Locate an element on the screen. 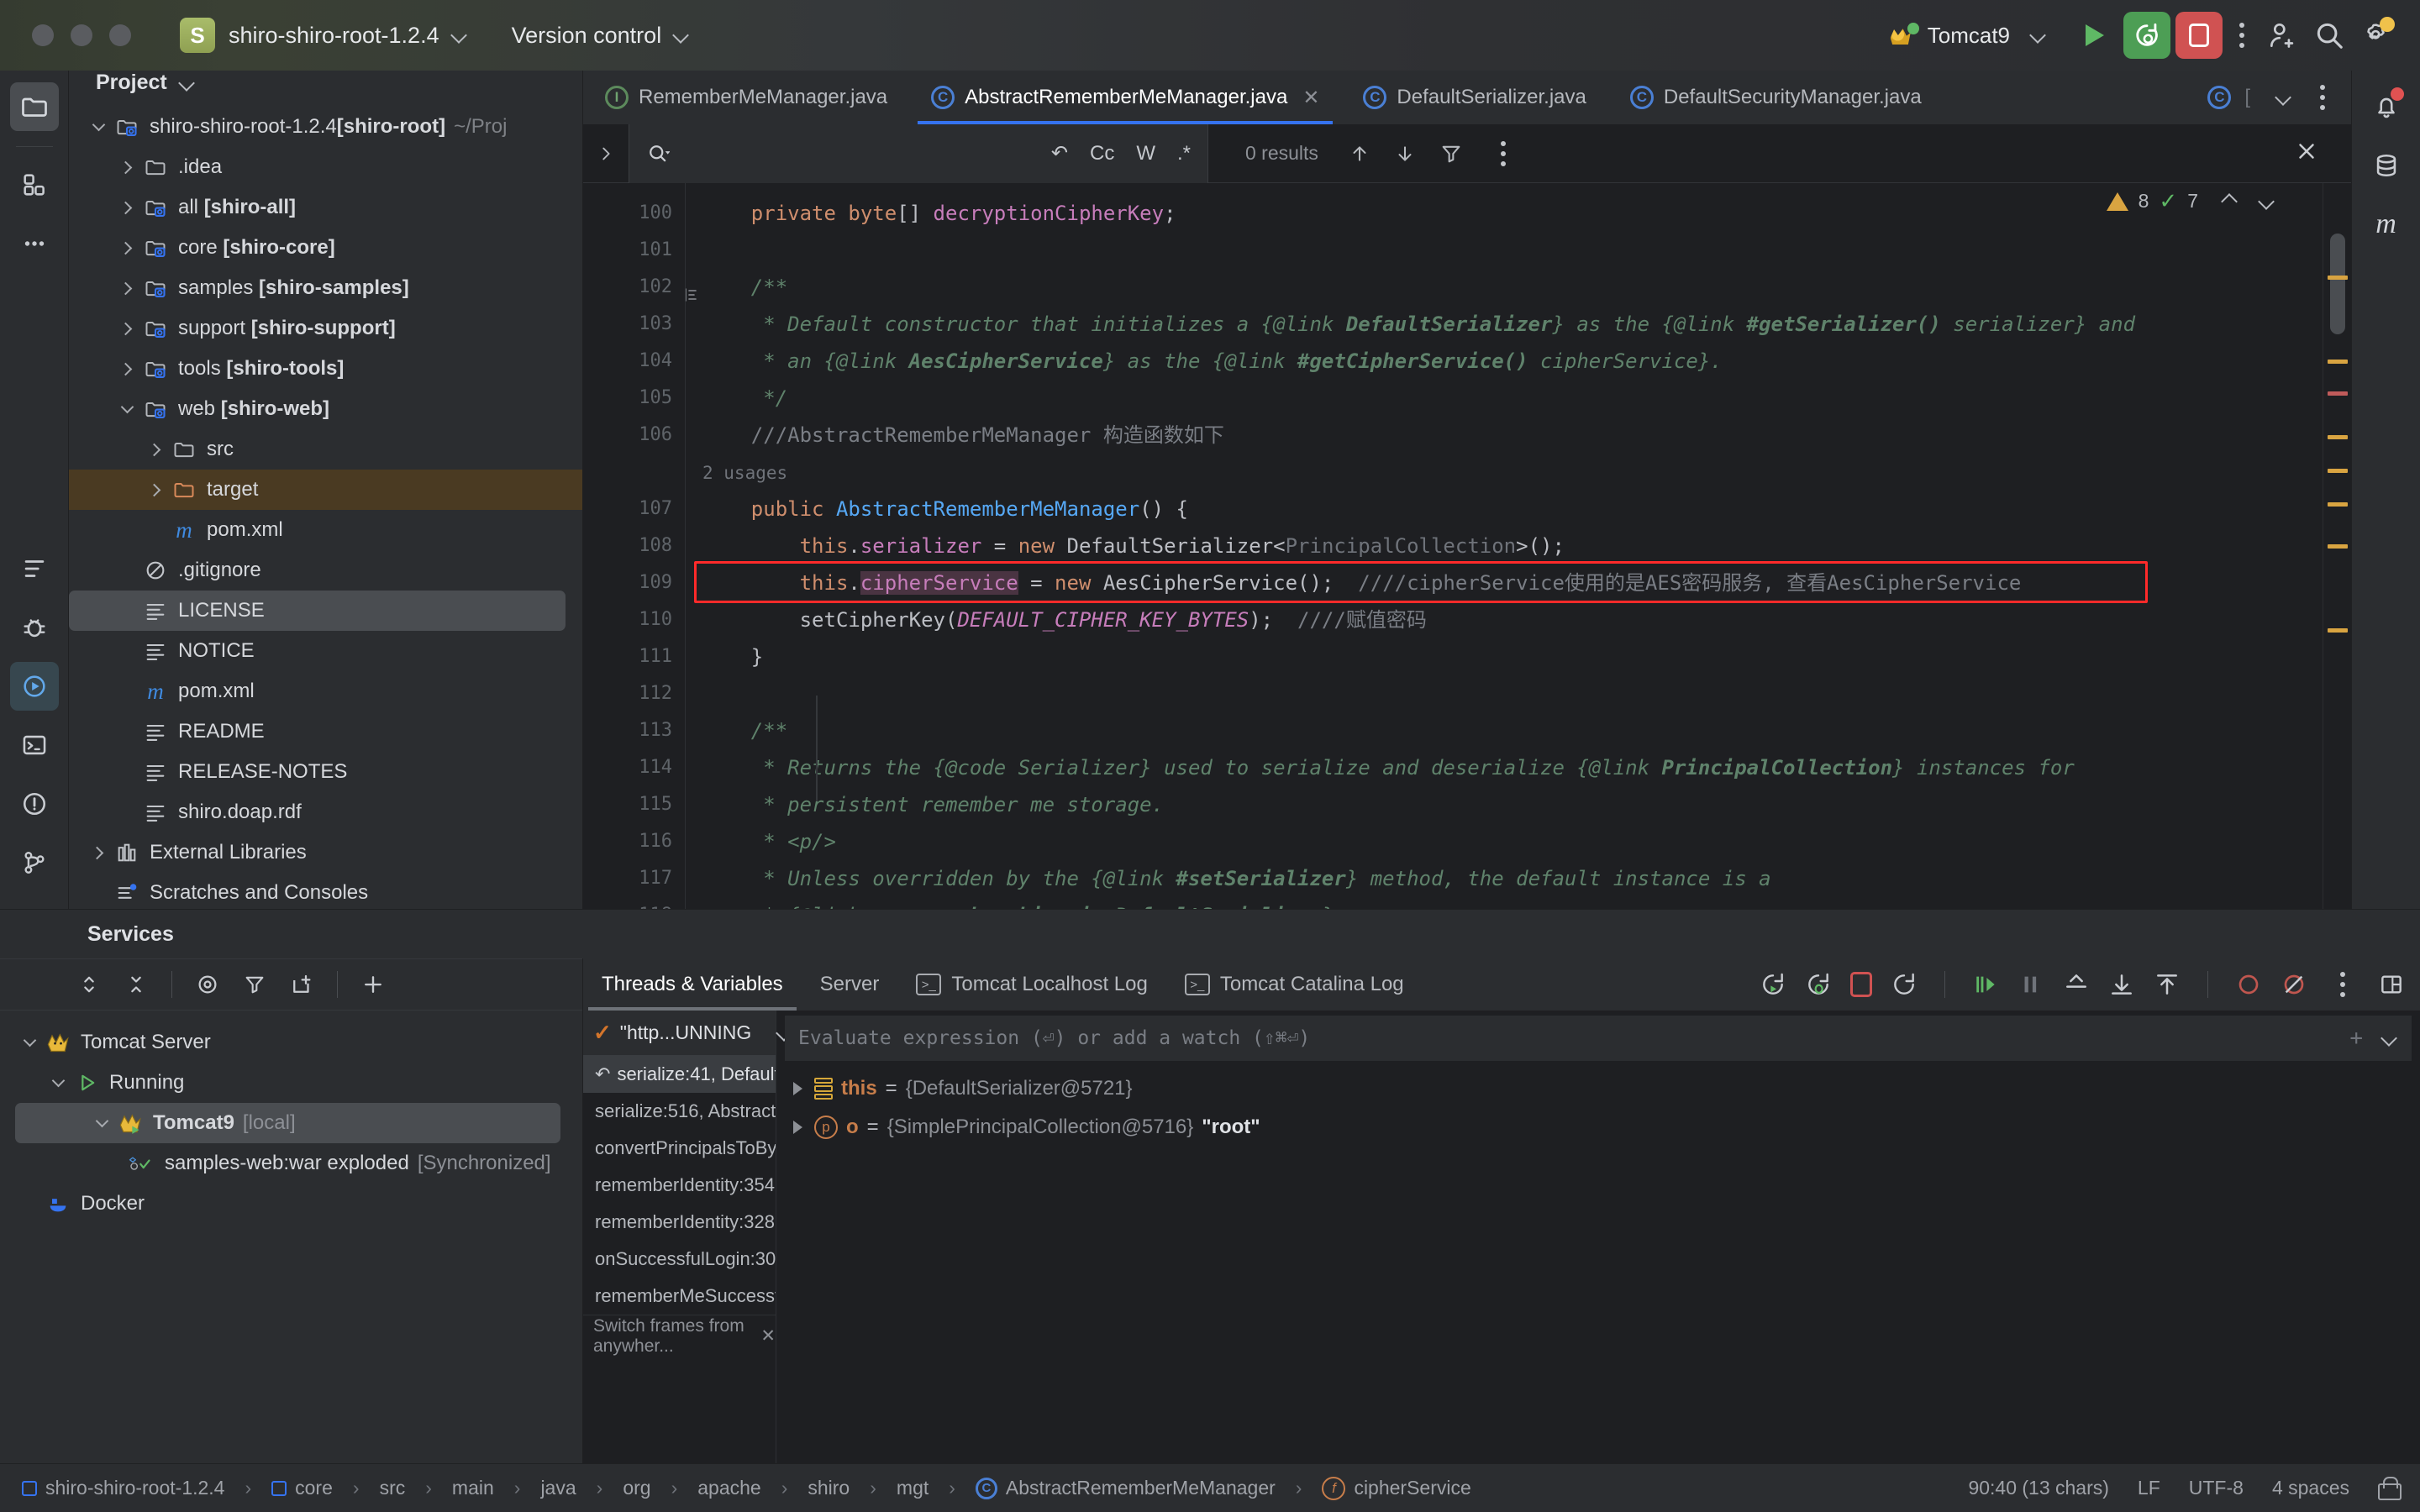 Image resolution: width=2420 pixels, height=1512 pixels. run-configuration-selector: Tomcat9 is located at coordinates (1969, 36).